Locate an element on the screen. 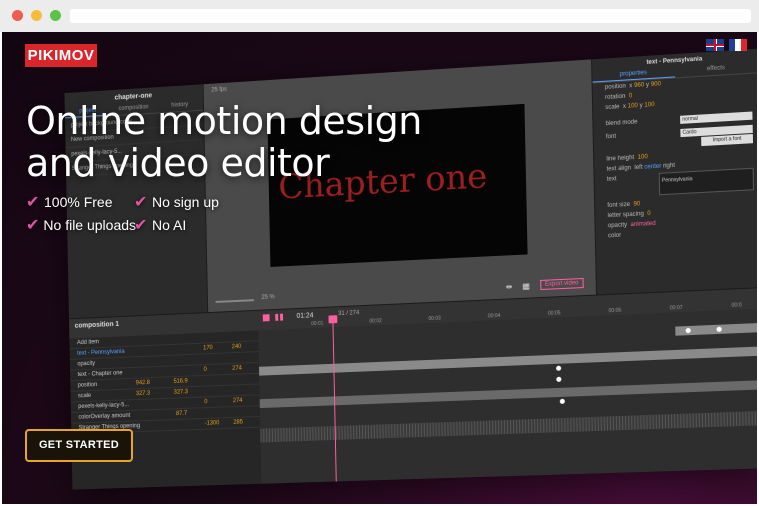 The height and width of the screenshot is (506, 759). feature-label: No sign up is located at coordinates (185, 202).